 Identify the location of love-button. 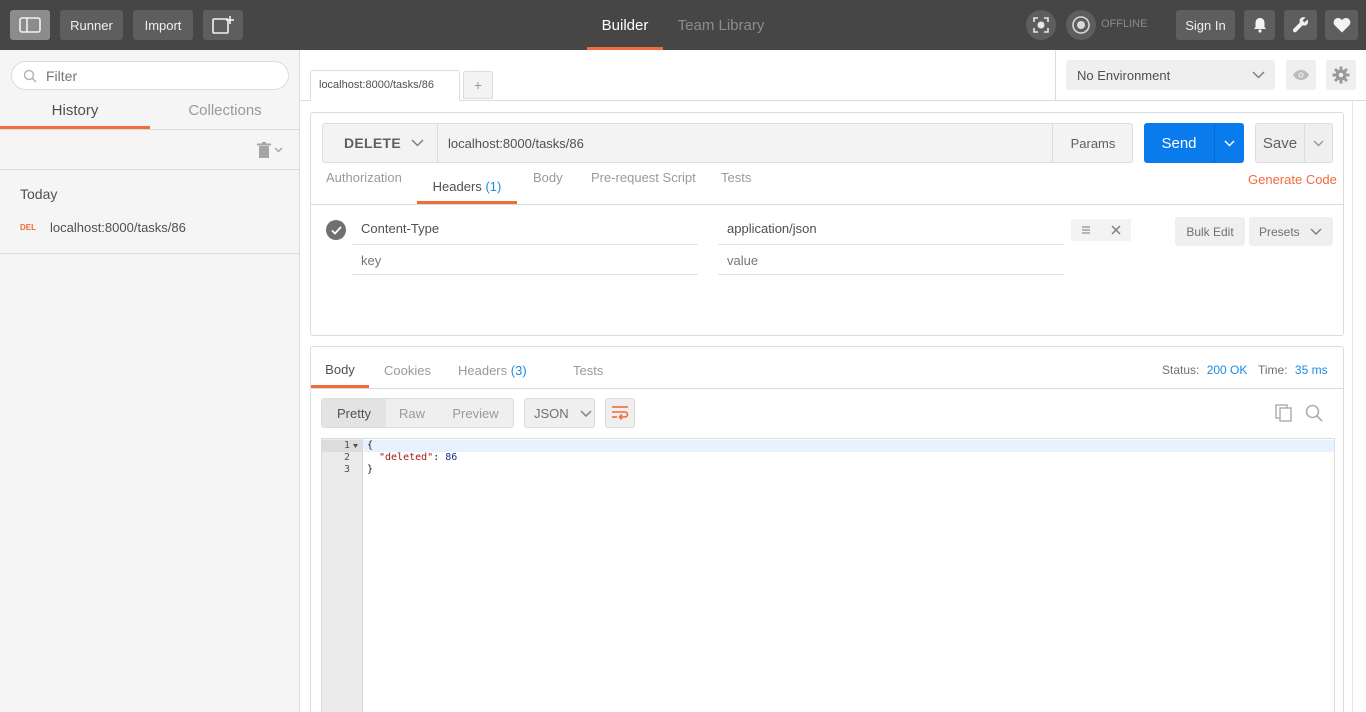
(1341, 25).